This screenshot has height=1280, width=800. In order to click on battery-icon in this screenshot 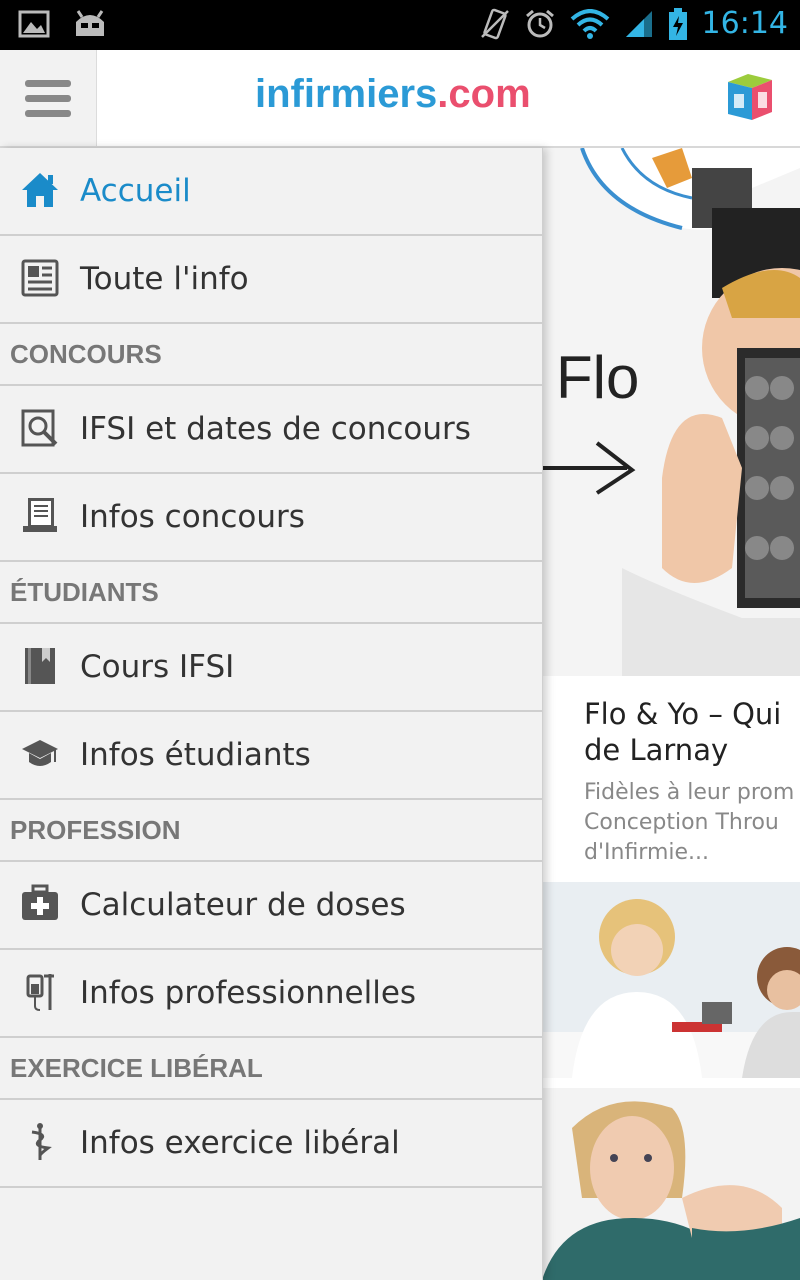, I will do `click(677, 23)`.